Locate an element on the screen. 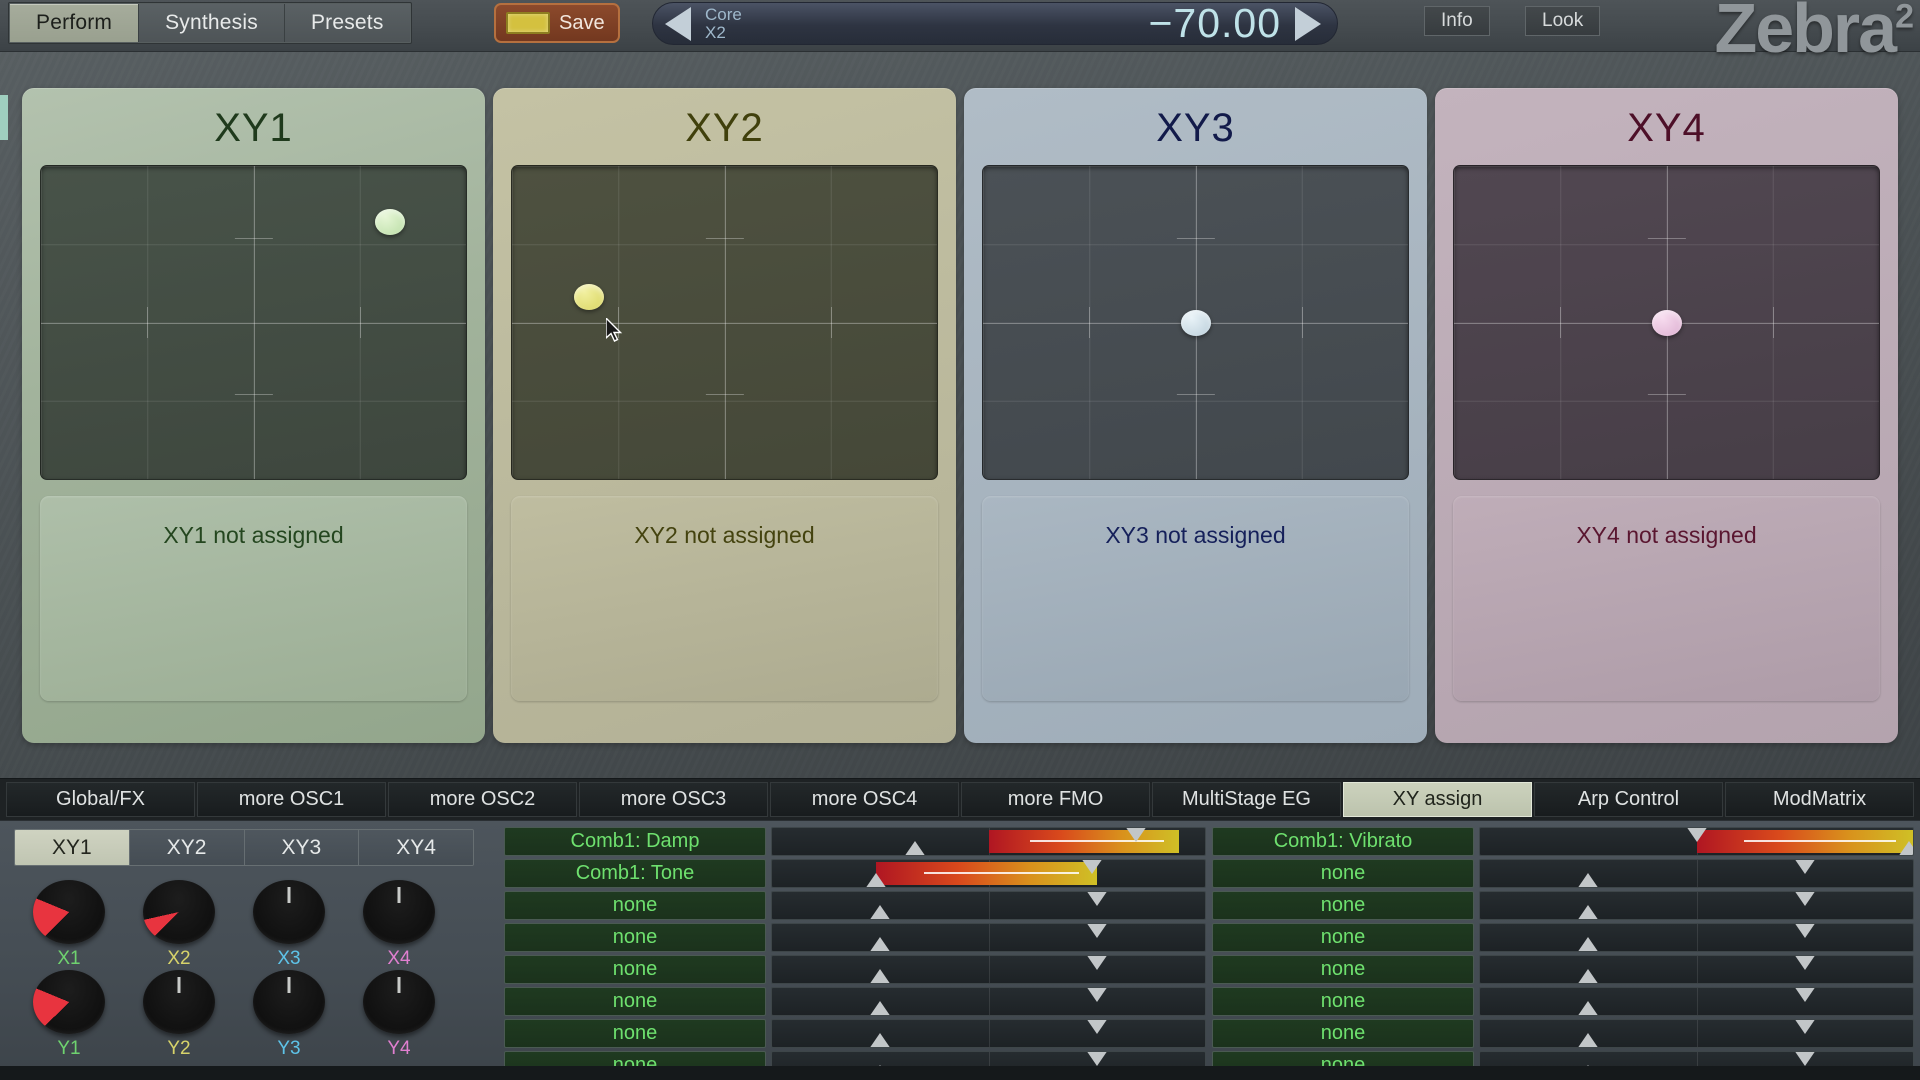 Image resolution: width=1920 pixels, height=1080 pixels. xy-selector-xy2: XY2 is located at coordinates (187, 847).